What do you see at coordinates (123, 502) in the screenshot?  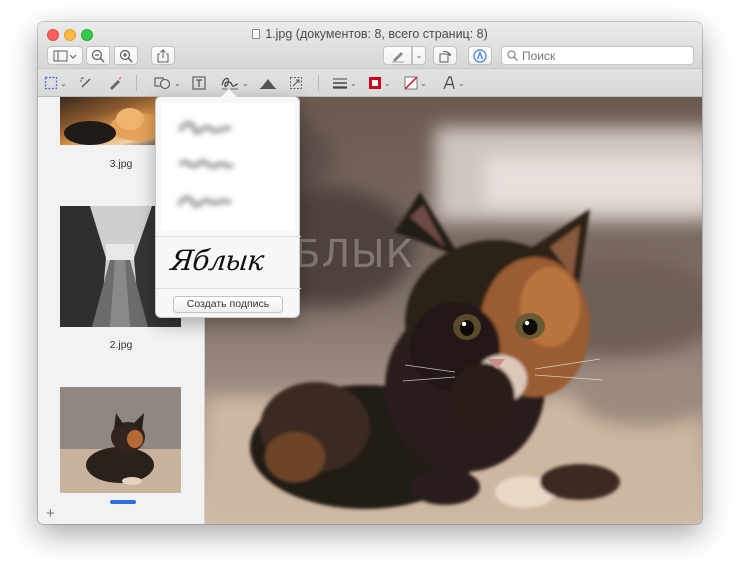 I see `selected-page-indicator` at bounding box center [123, 502].